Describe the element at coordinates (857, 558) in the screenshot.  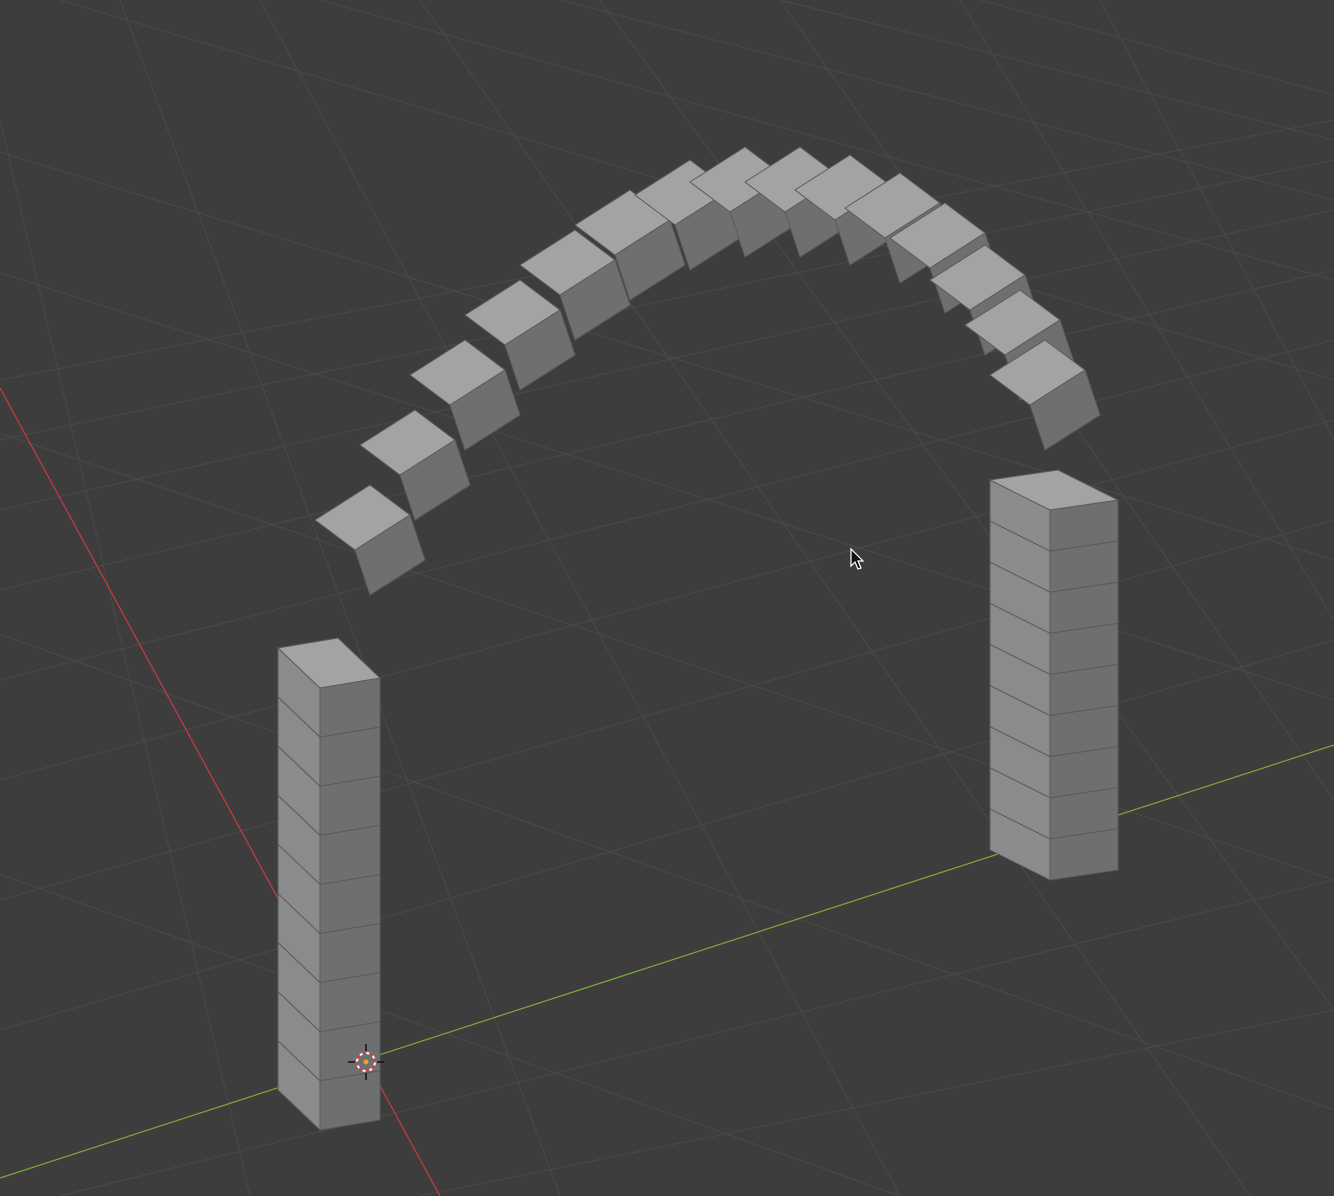
I see `mouse-pointer-icon` at that location.